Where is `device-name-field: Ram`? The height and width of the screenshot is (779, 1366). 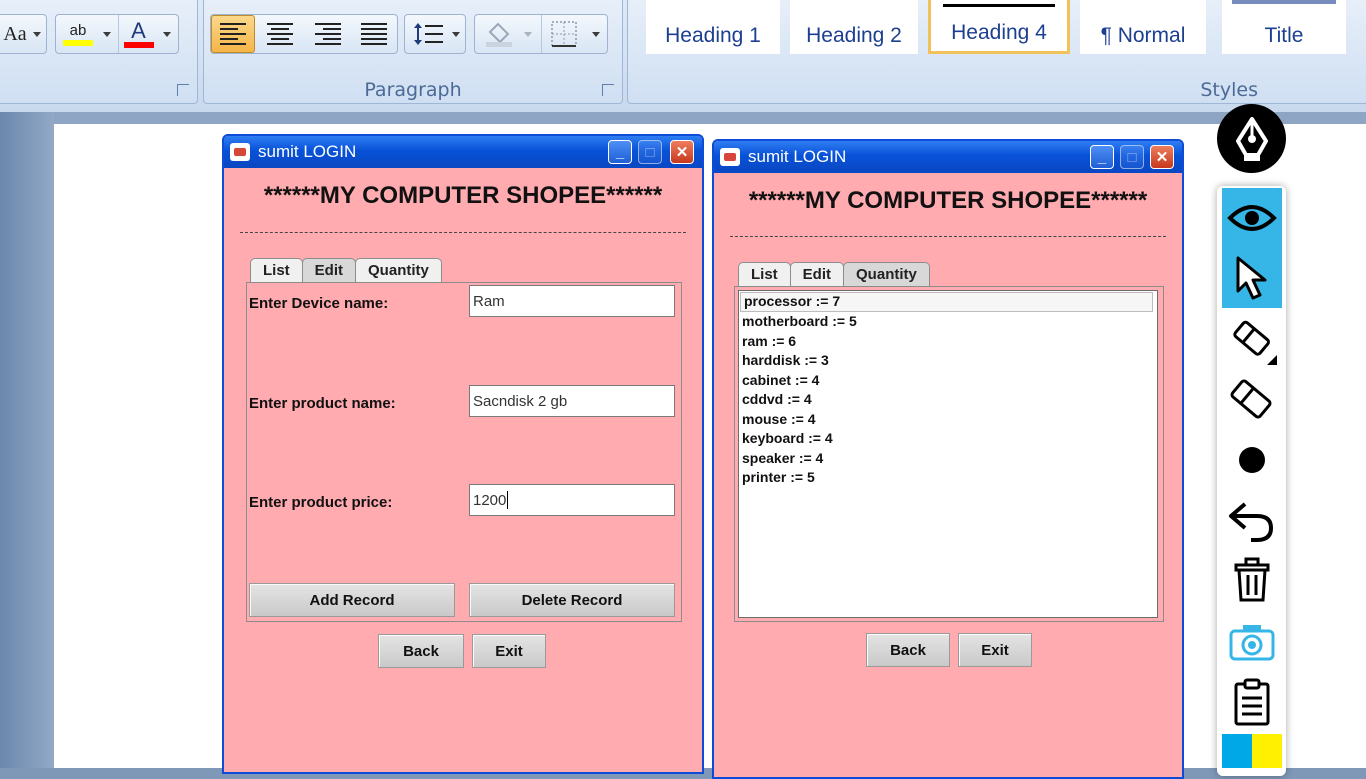
device-name-field: Ram is located at coordinates (572, 301).